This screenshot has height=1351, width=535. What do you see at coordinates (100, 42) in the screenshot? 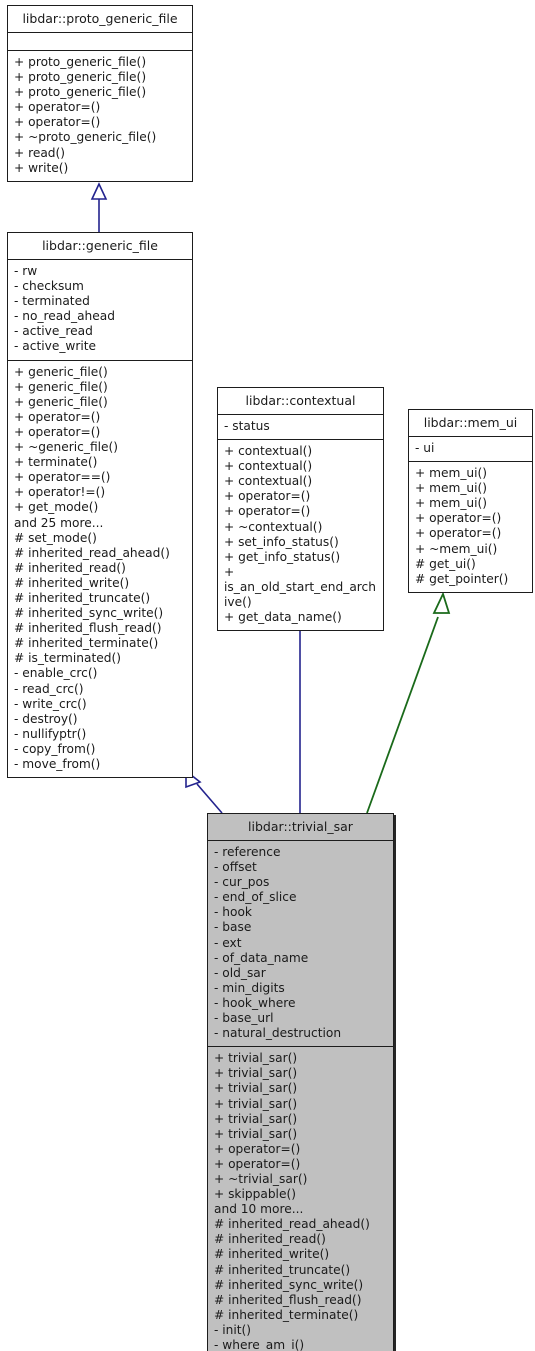
I see `attributes-compartment-proto-generic-file` at bounding box center [100, 42].